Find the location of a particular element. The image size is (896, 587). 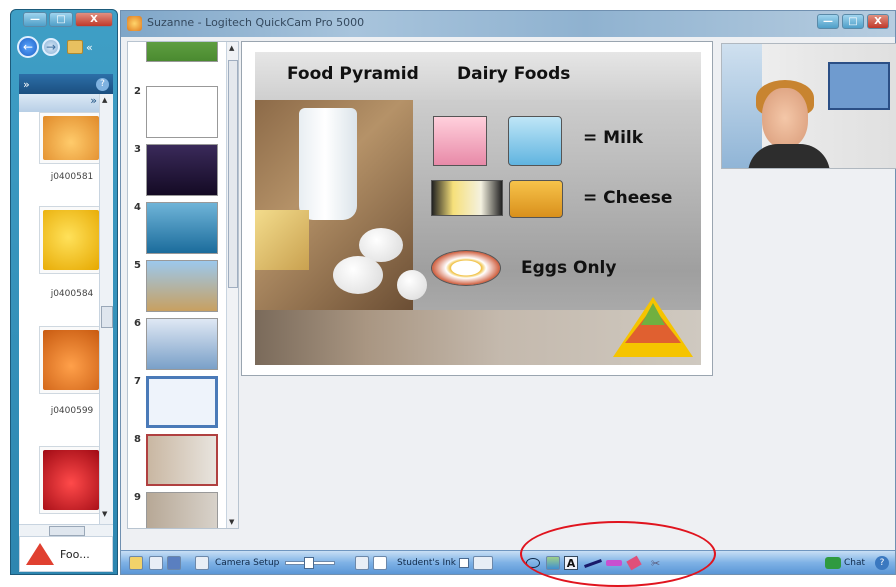

pane-chevron-icon: » is located at coordinates (26, 84).